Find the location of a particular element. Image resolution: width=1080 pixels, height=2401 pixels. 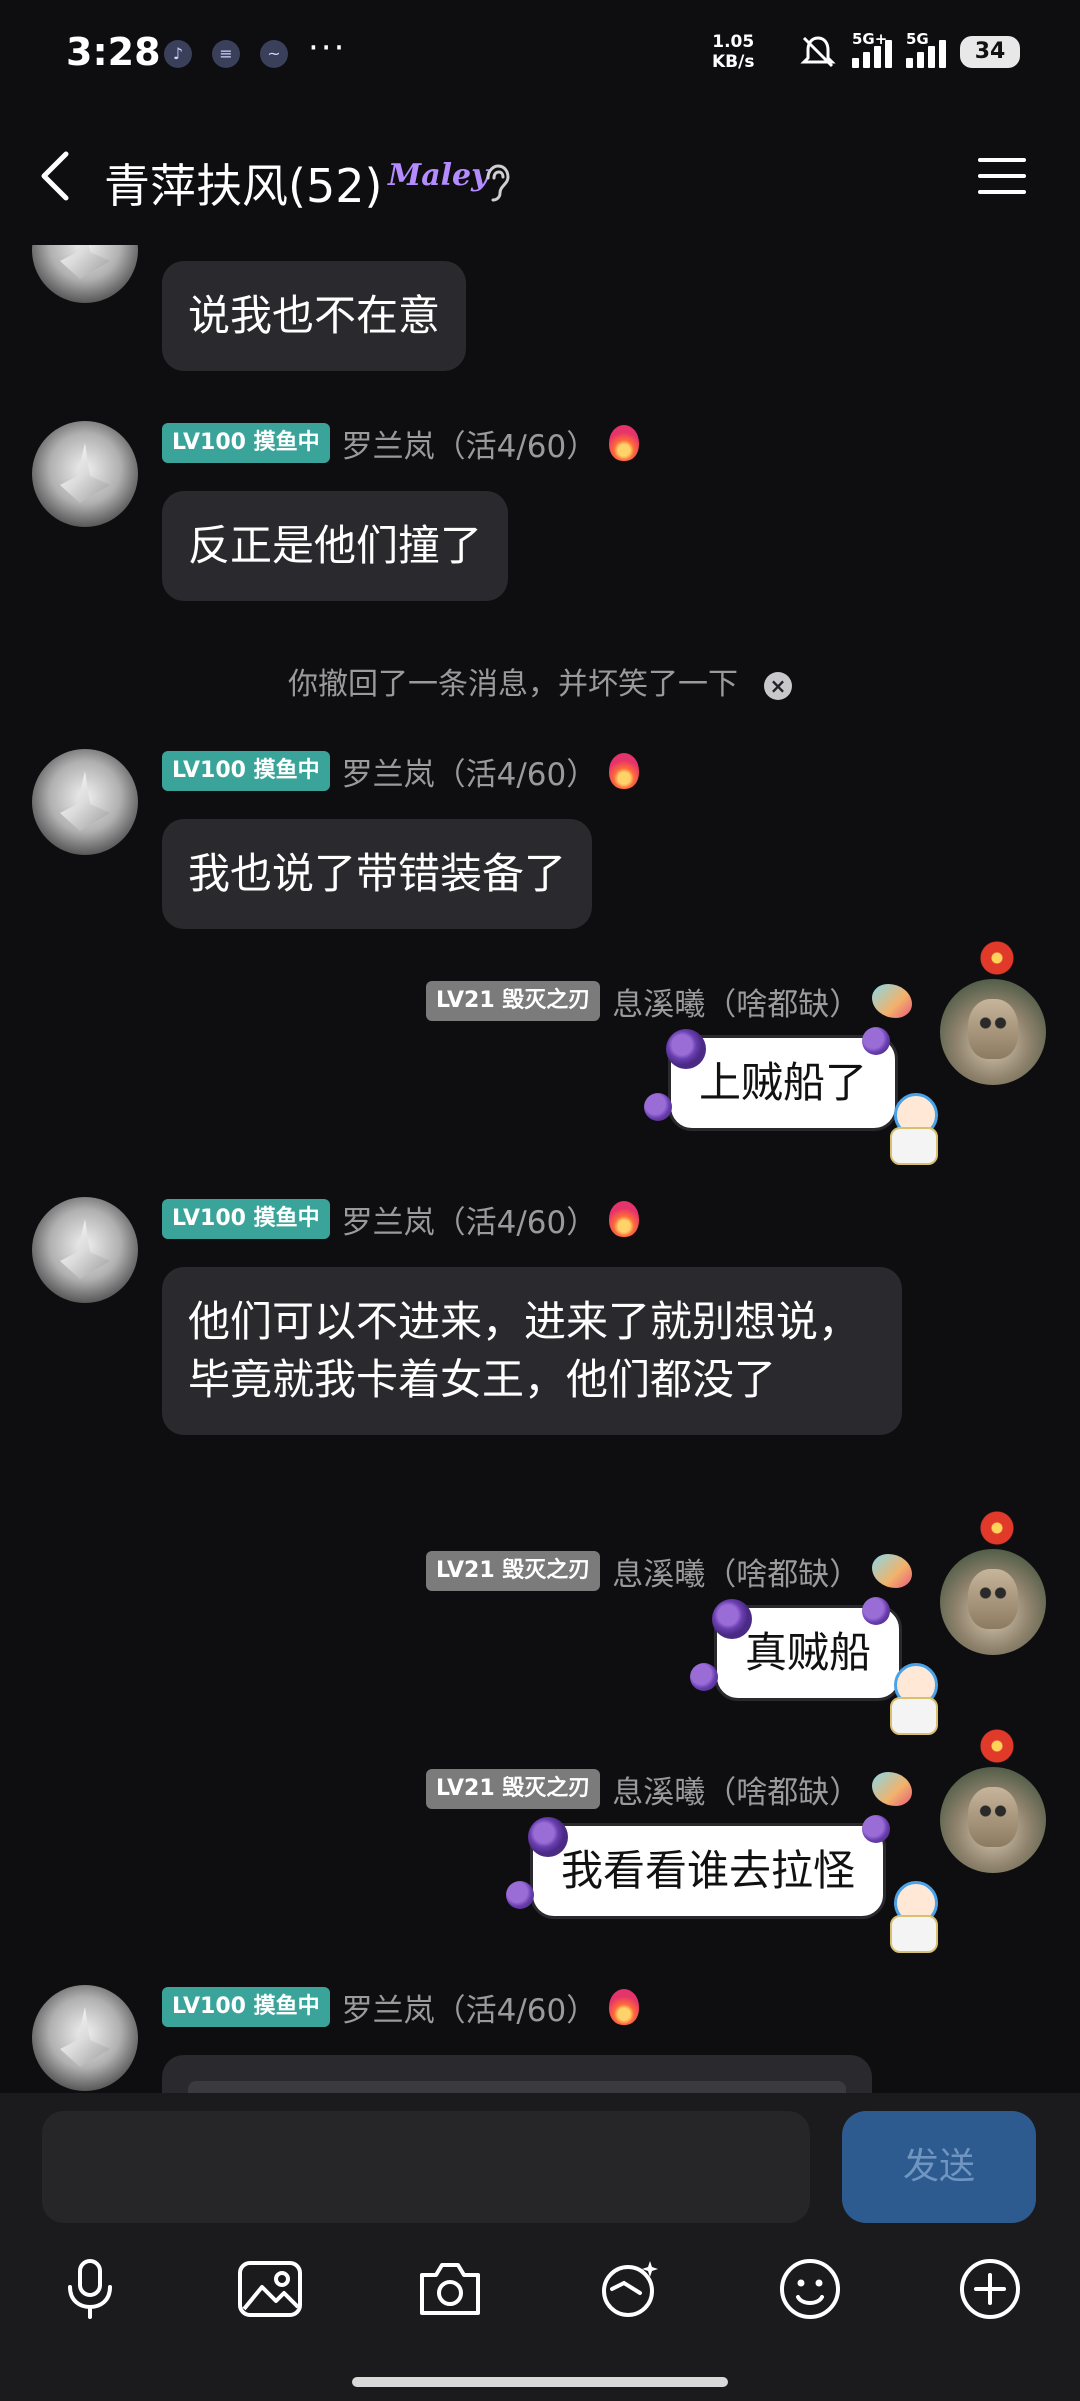

image-icon is located at coordinates (270, 2289).